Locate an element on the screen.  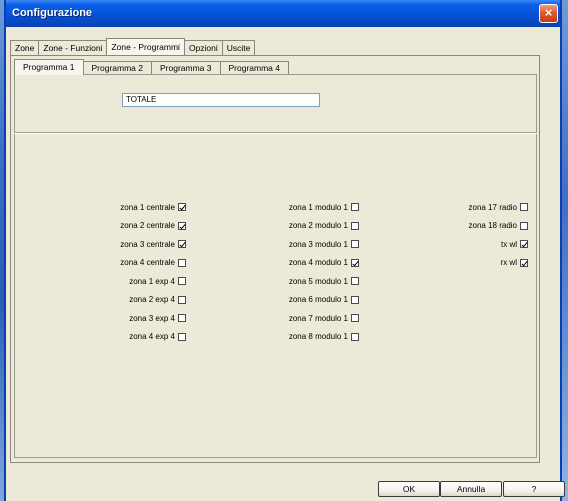
close-button: × is located at coordinates (548, 13).